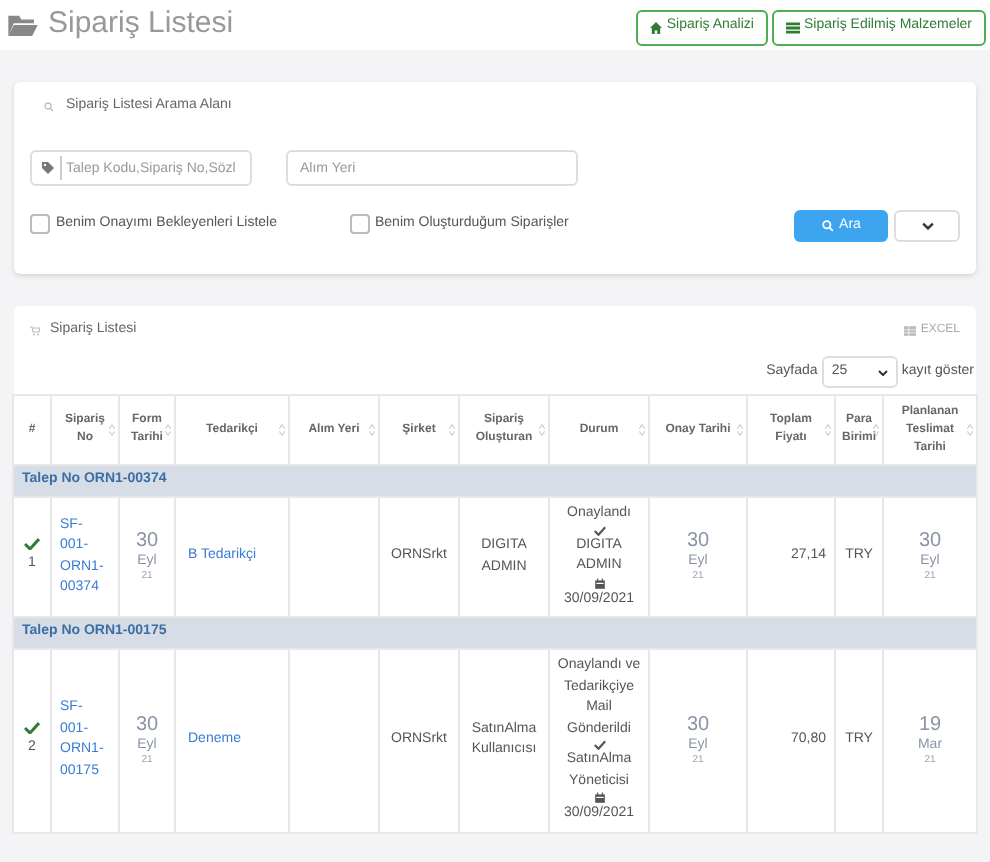 Image resolution: width=990 pixels, height=862 pixels. What do you see at coordinates (141, 24) in the screenshot?
I see `page-title: Sipariş Listesi` at bounding box center [141, 24].